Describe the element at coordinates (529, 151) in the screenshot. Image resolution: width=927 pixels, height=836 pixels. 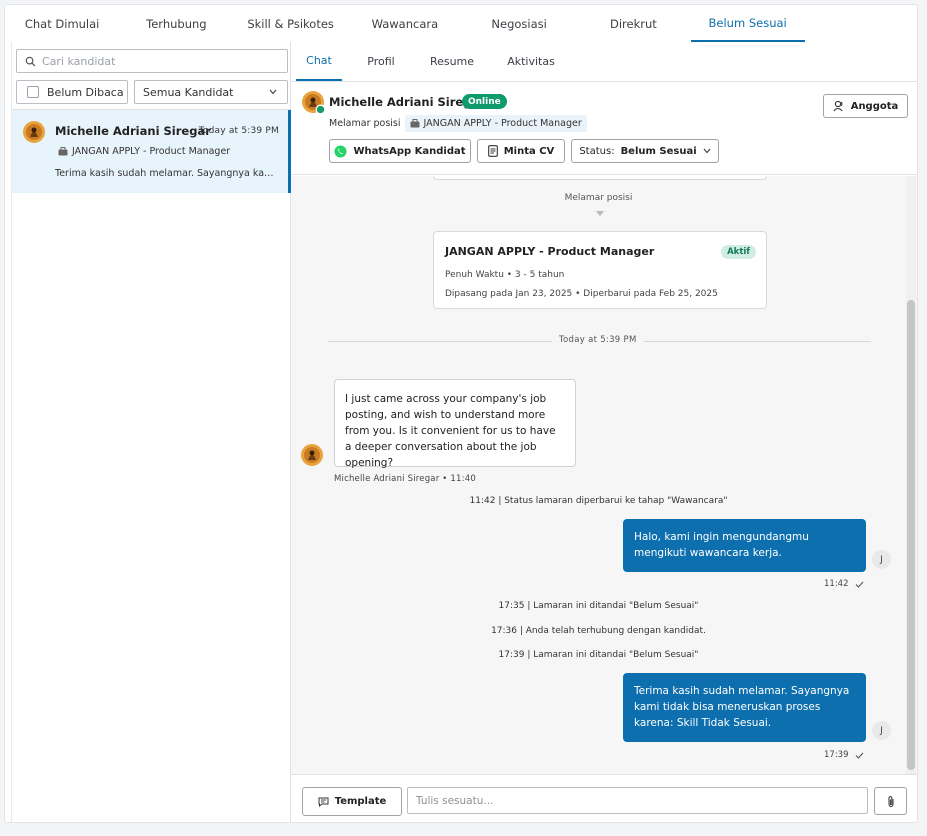
I see `request-cv-label: Minta CV` at that location.